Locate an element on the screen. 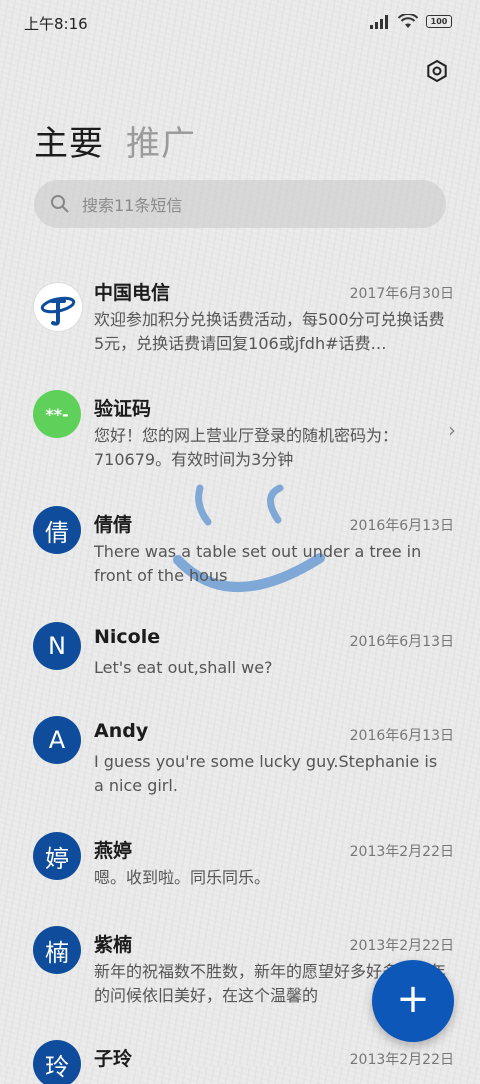  contact-name: 子玲 is located at coordinates (113, 1059).